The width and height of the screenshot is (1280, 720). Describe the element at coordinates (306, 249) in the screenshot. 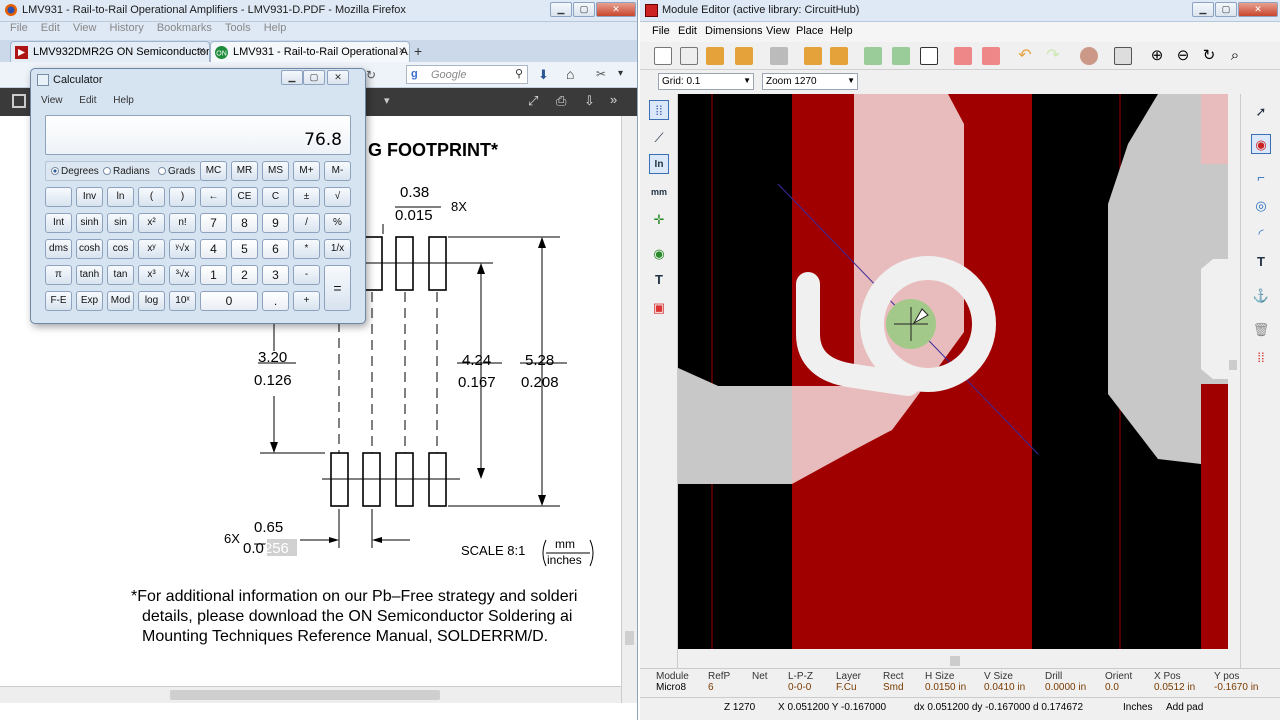

I see `key-button: *` at that location.